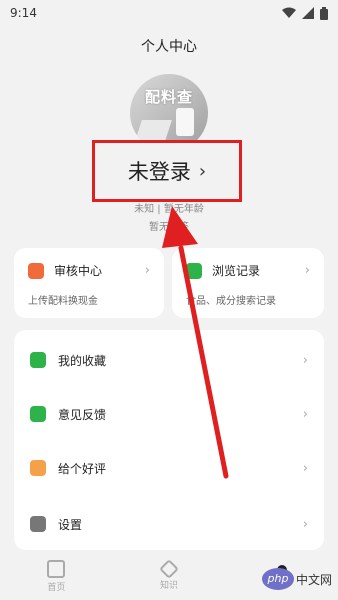 The width and height of the screenshot is (338, 600). I want to click on signal-icon, so click(308, 13).